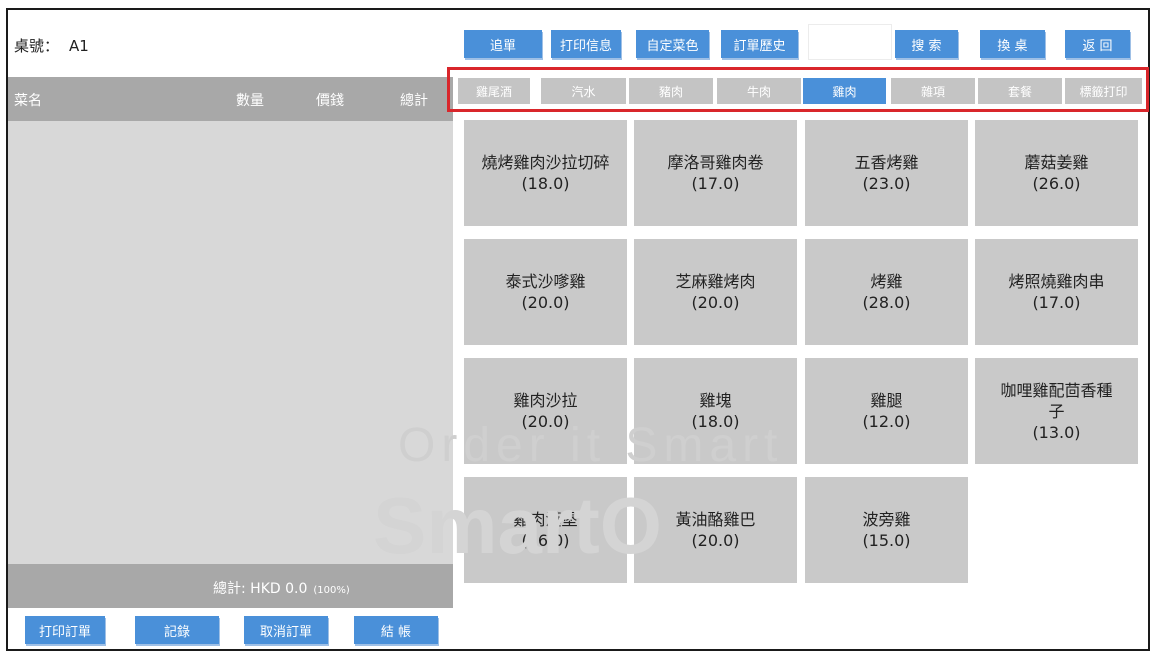 The image size is (1156, 660). I want to click on dish-name: 雞肉漢堡, so click(545, 519).